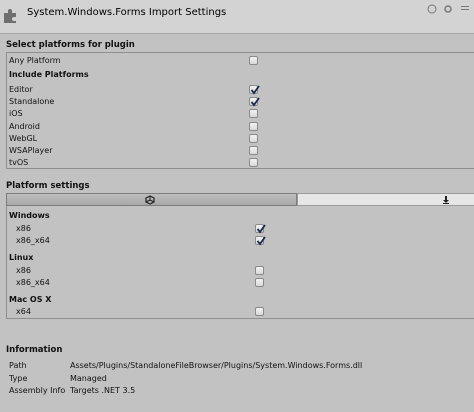 The image size is (474, 412). I want to click on info-type-value: Managed, so click(88, 378).